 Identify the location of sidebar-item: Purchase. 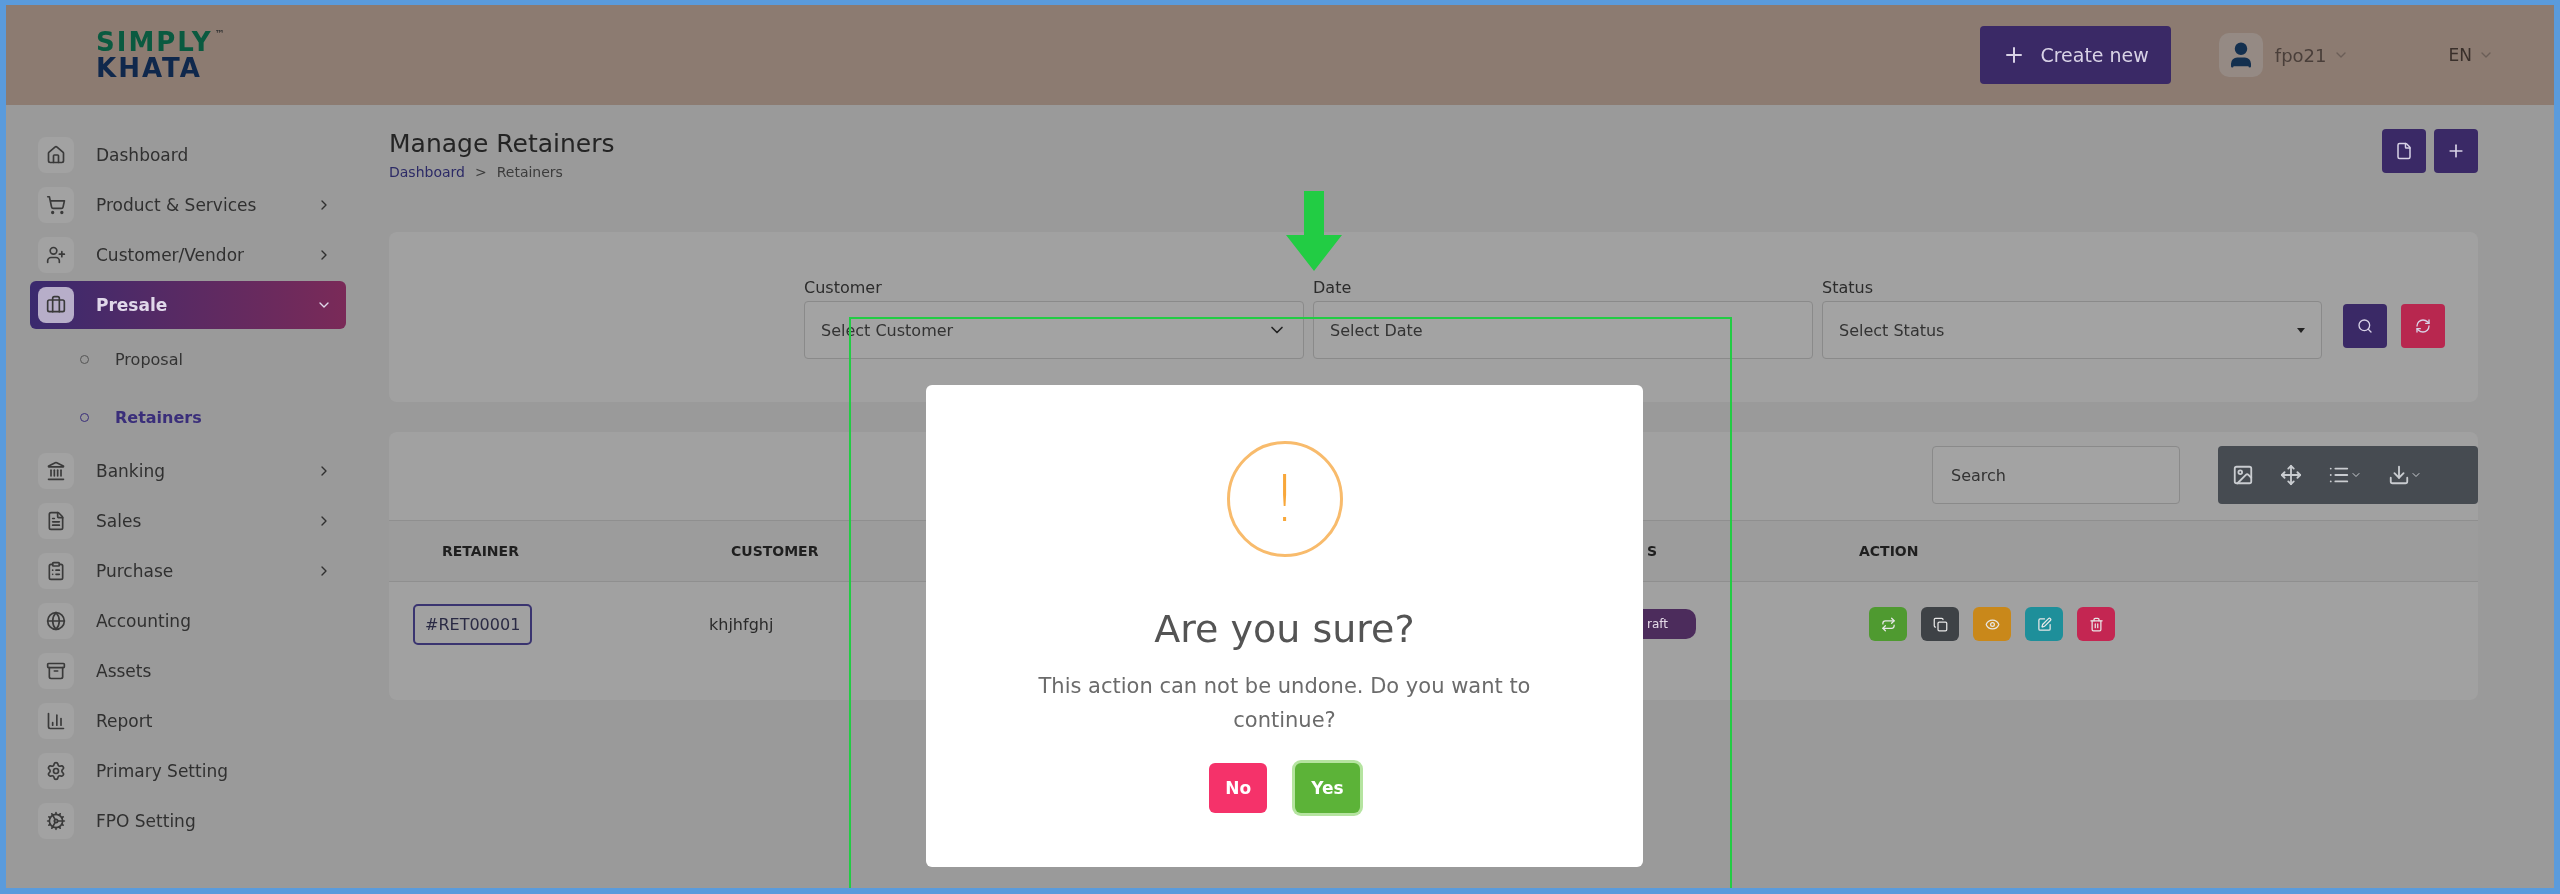
(188, 571).